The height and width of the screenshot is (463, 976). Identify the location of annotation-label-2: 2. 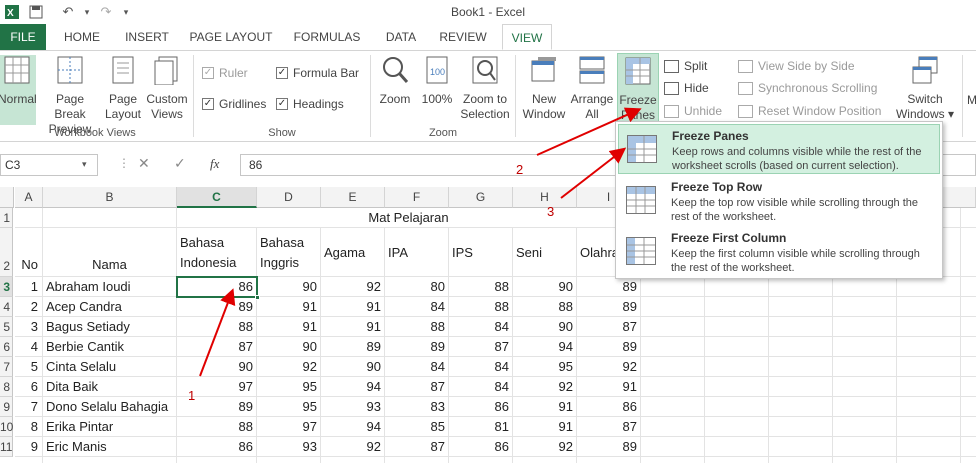
(520, 169).